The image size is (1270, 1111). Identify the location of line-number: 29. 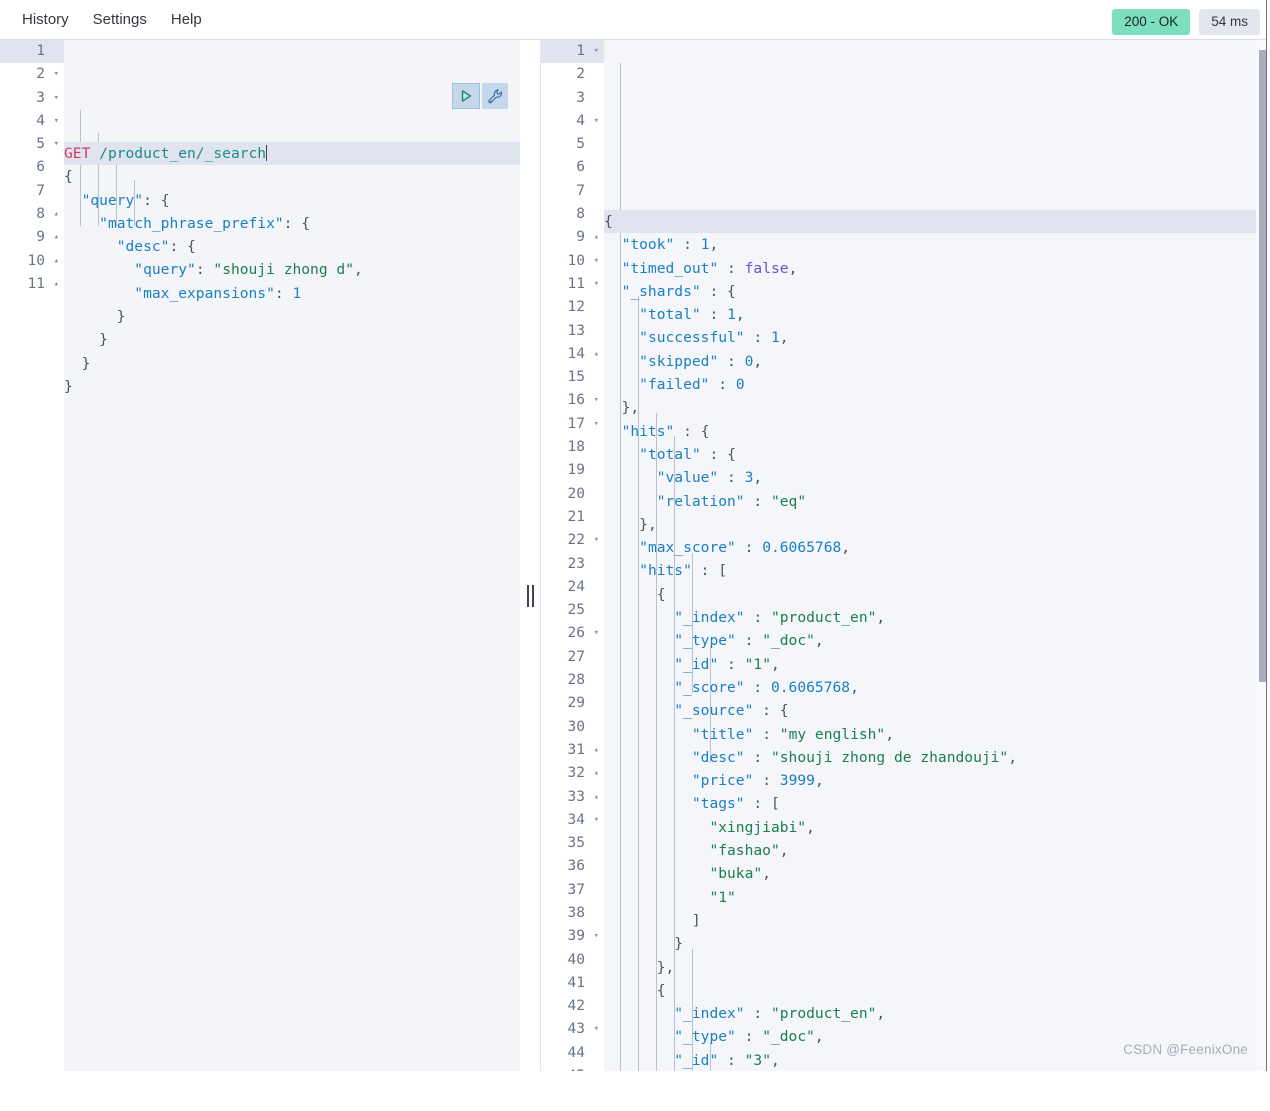
(572, 703).